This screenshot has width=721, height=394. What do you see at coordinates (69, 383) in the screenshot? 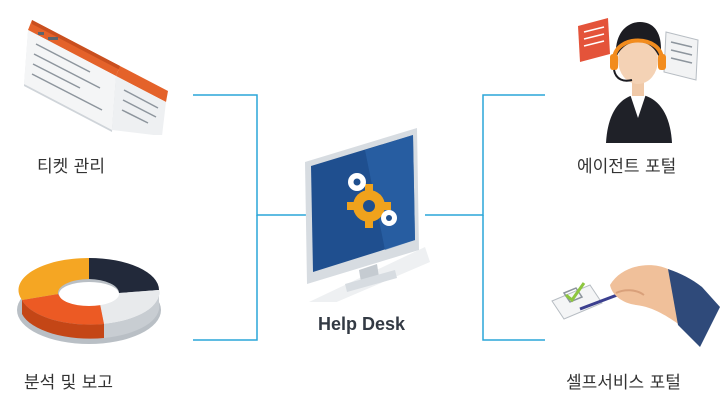
I see `report-label: 분석 및 보고` at bounding box center [69, 383].